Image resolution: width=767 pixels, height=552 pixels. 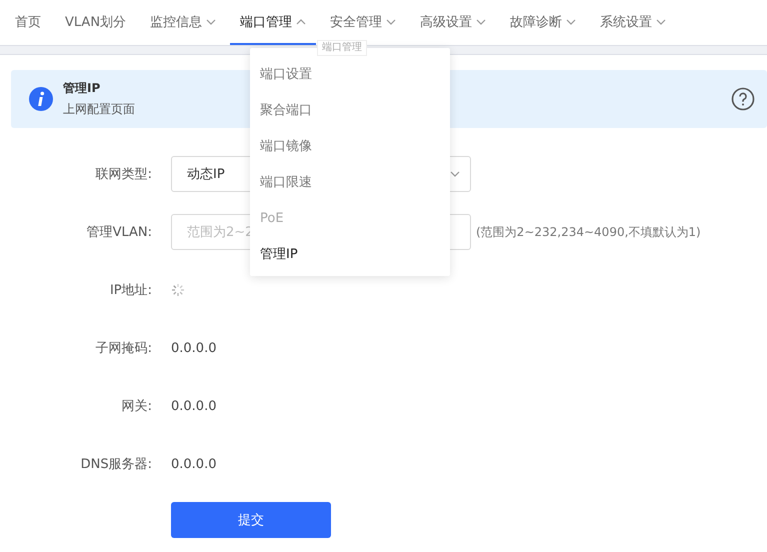 I want to click on field-label: 联网类型:, so click(x=123, y=174).